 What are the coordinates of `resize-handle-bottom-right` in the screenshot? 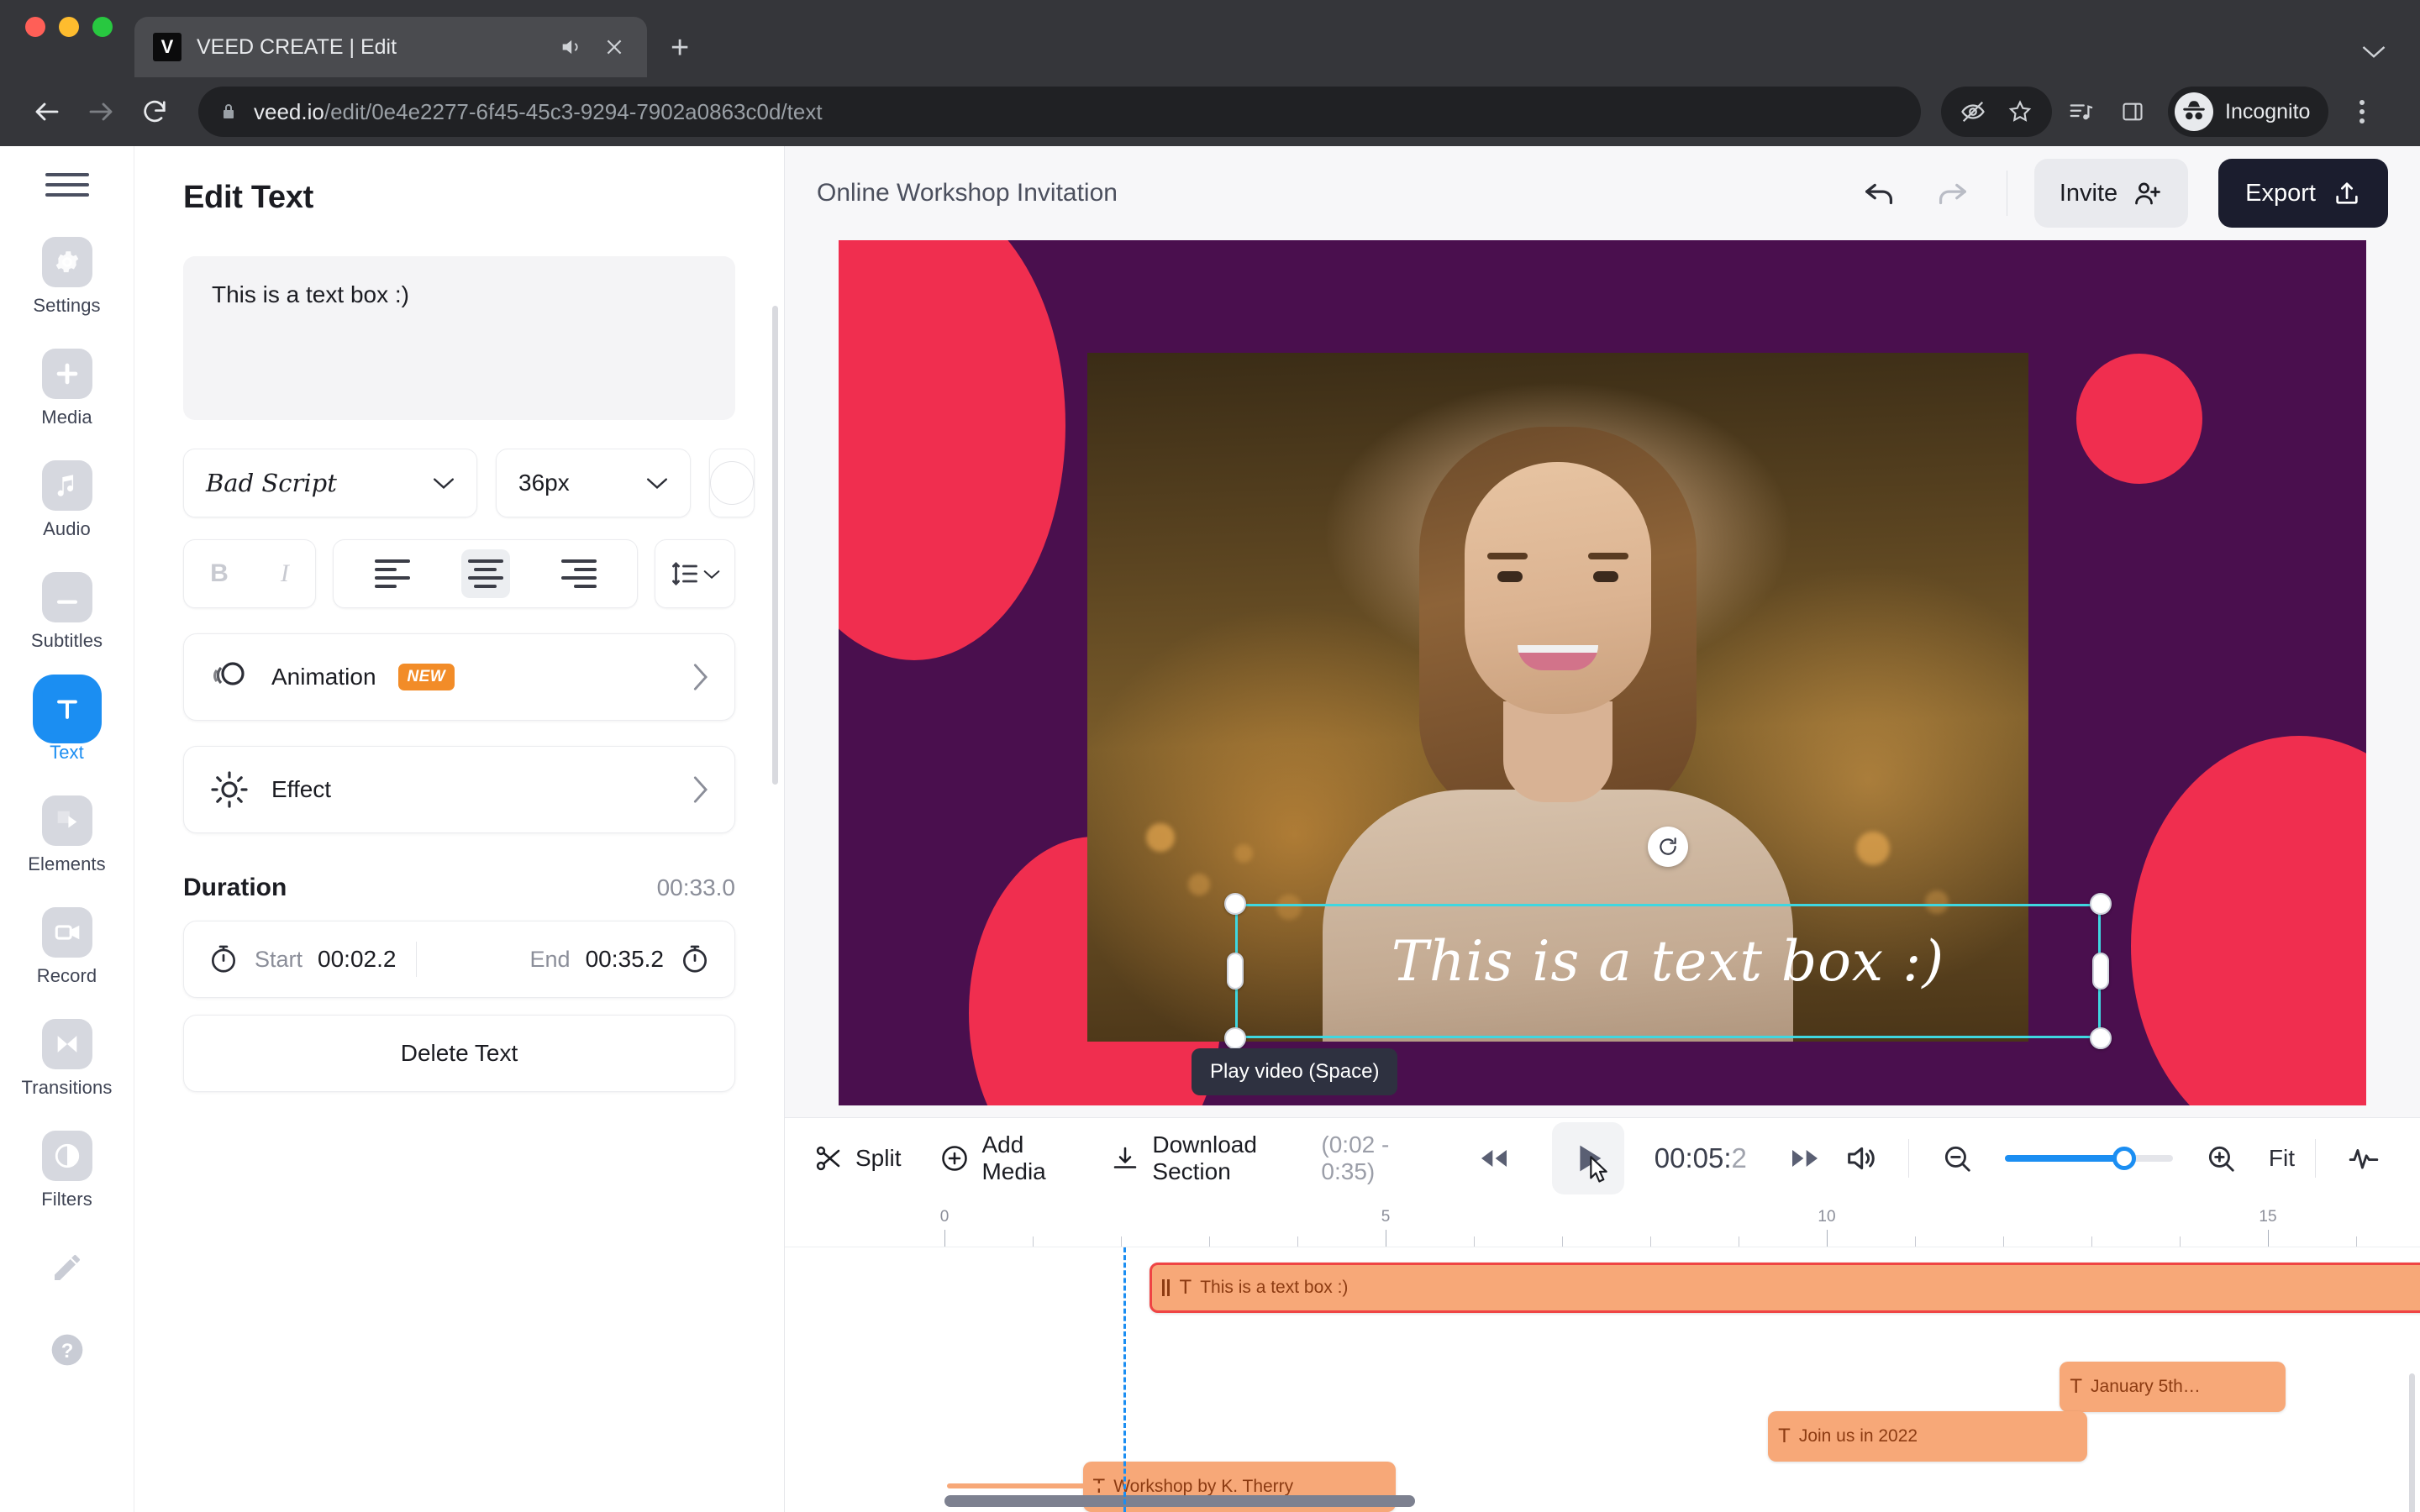 It's located at (2101, 1038).